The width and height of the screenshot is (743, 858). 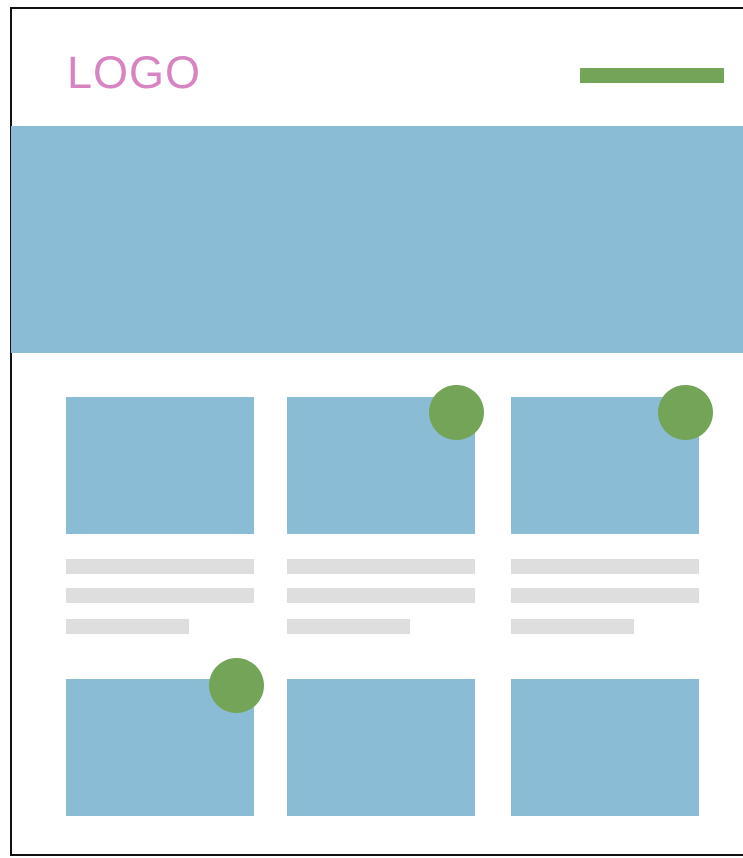 What do you see at coordinates (652, 75) in the screenshot?
I see `nav-menu-bar` at bounding box center [652, 75].